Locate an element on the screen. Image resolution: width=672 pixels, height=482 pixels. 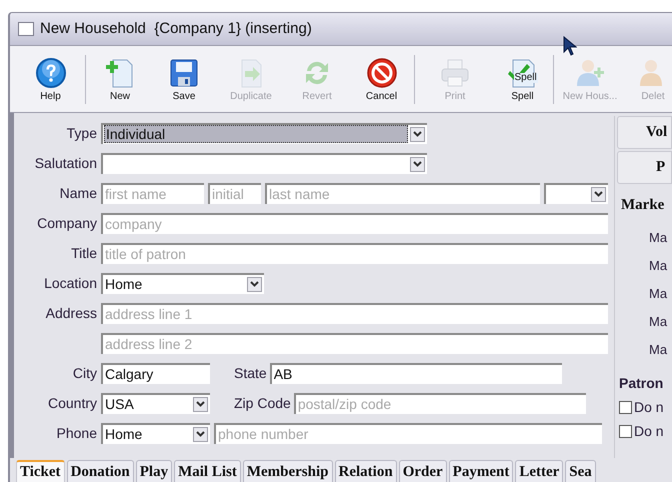
tab: Relation is located at coordinates (365, 471).